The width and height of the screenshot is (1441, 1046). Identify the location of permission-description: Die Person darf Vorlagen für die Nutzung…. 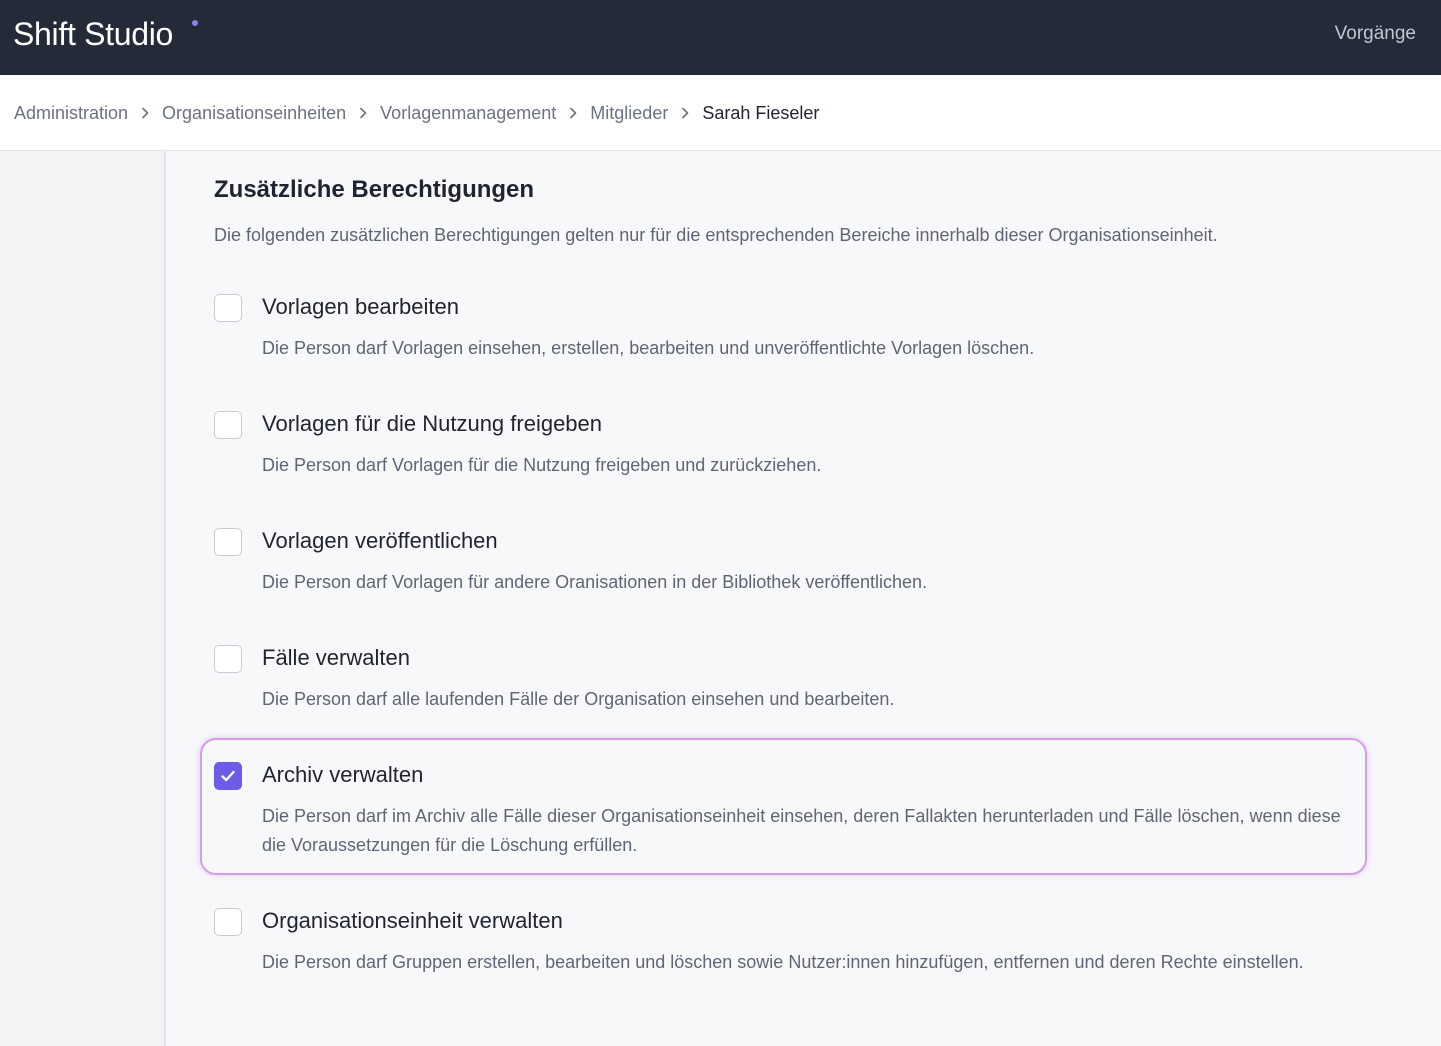
(542, 465).